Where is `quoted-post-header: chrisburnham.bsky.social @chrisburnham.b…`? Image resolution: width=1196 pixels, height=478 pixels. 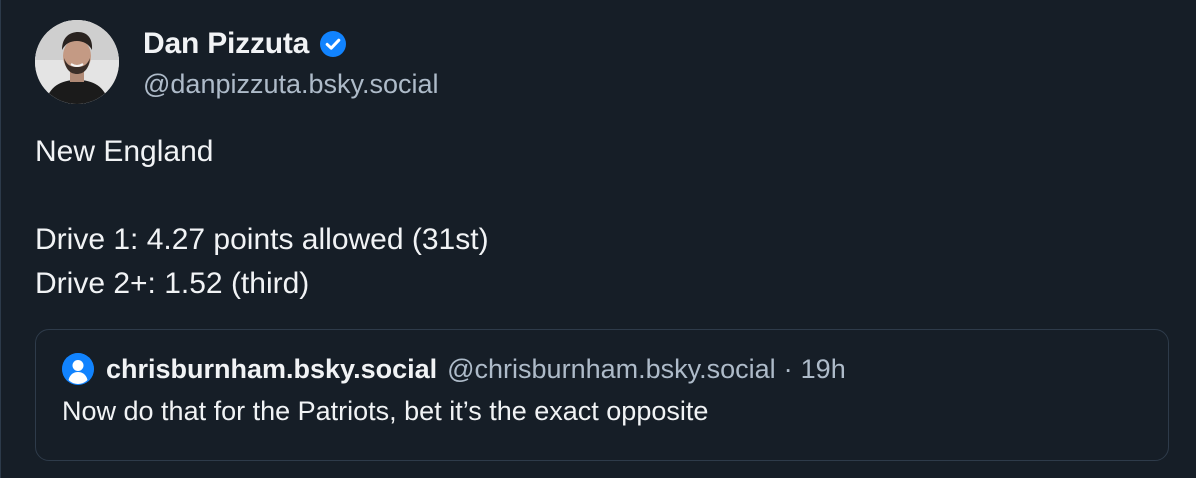 quoted-post-header: chrisburnham.bsky.social @chrisburnham.b… is located at coordinates (602, 369).